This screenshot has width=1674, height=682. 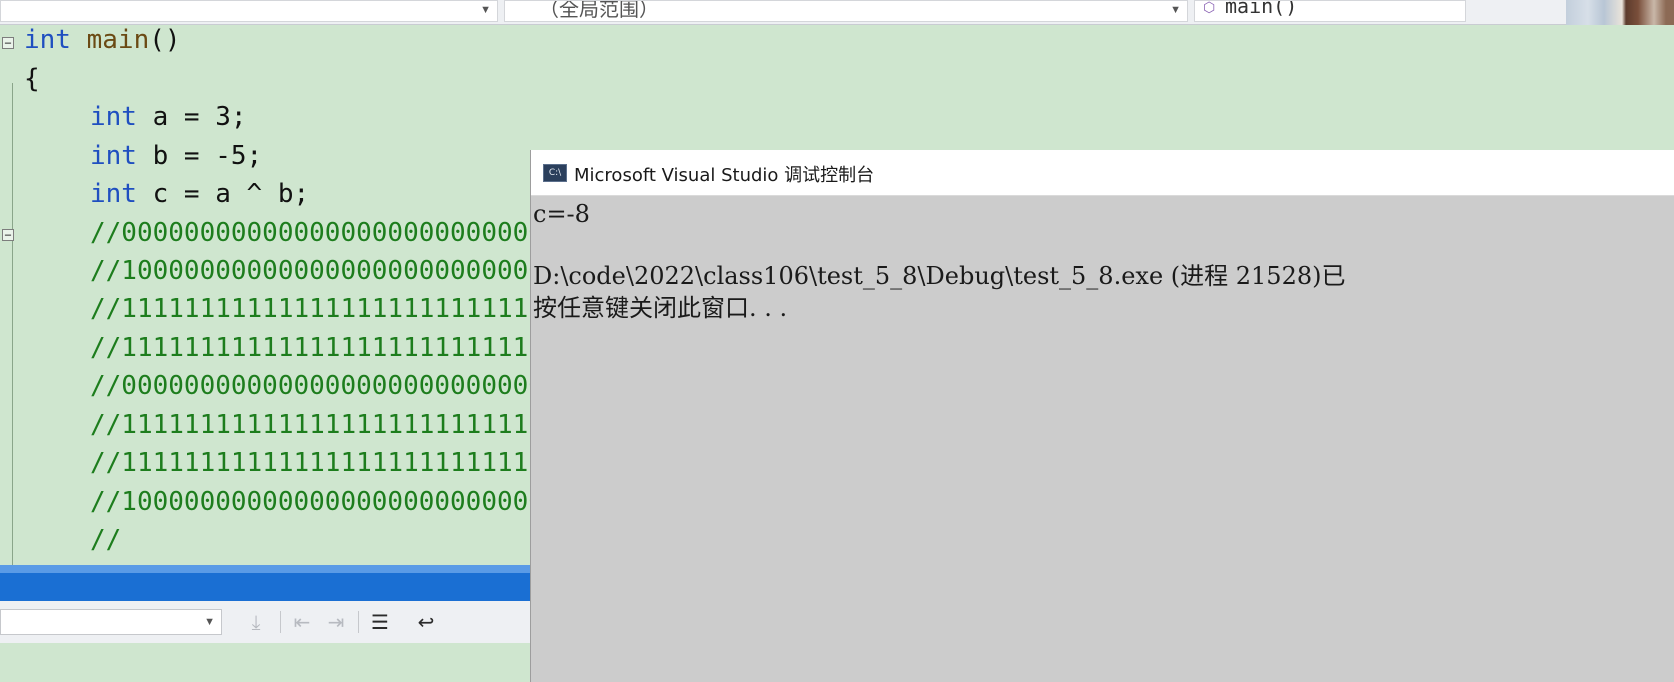 I want to click on code-text: c = a ^ b;, so click(x=223, y=194).